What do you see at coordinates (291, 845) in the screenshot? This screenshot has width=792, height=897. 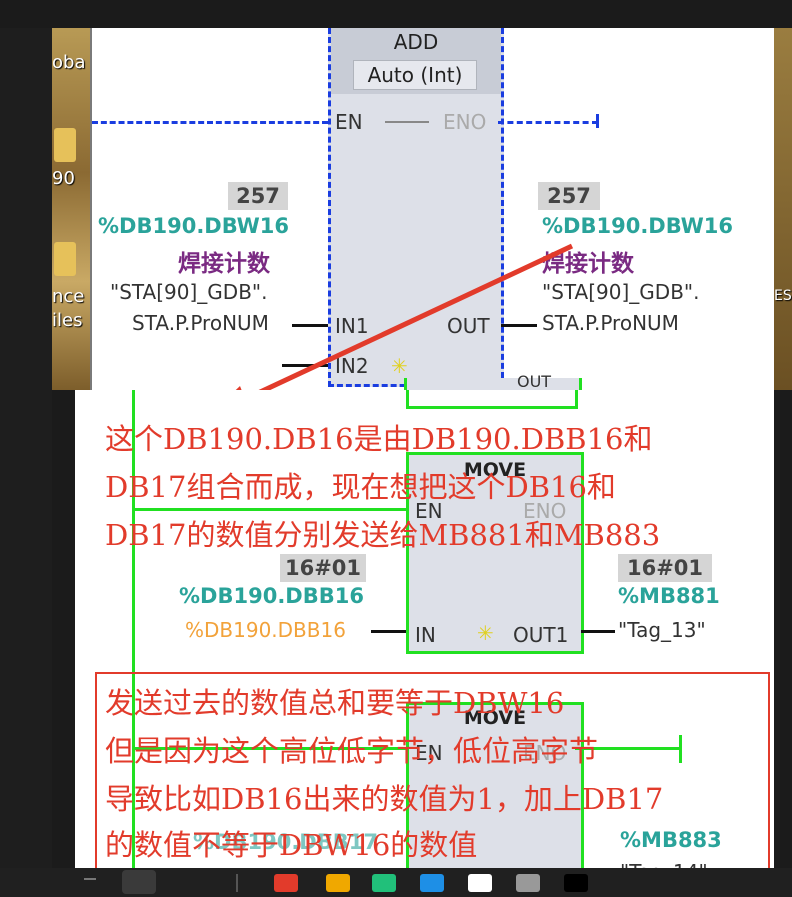 I see `annotation-text: 的数值不等于DBW16的数值` at bounding box center [291, 845].